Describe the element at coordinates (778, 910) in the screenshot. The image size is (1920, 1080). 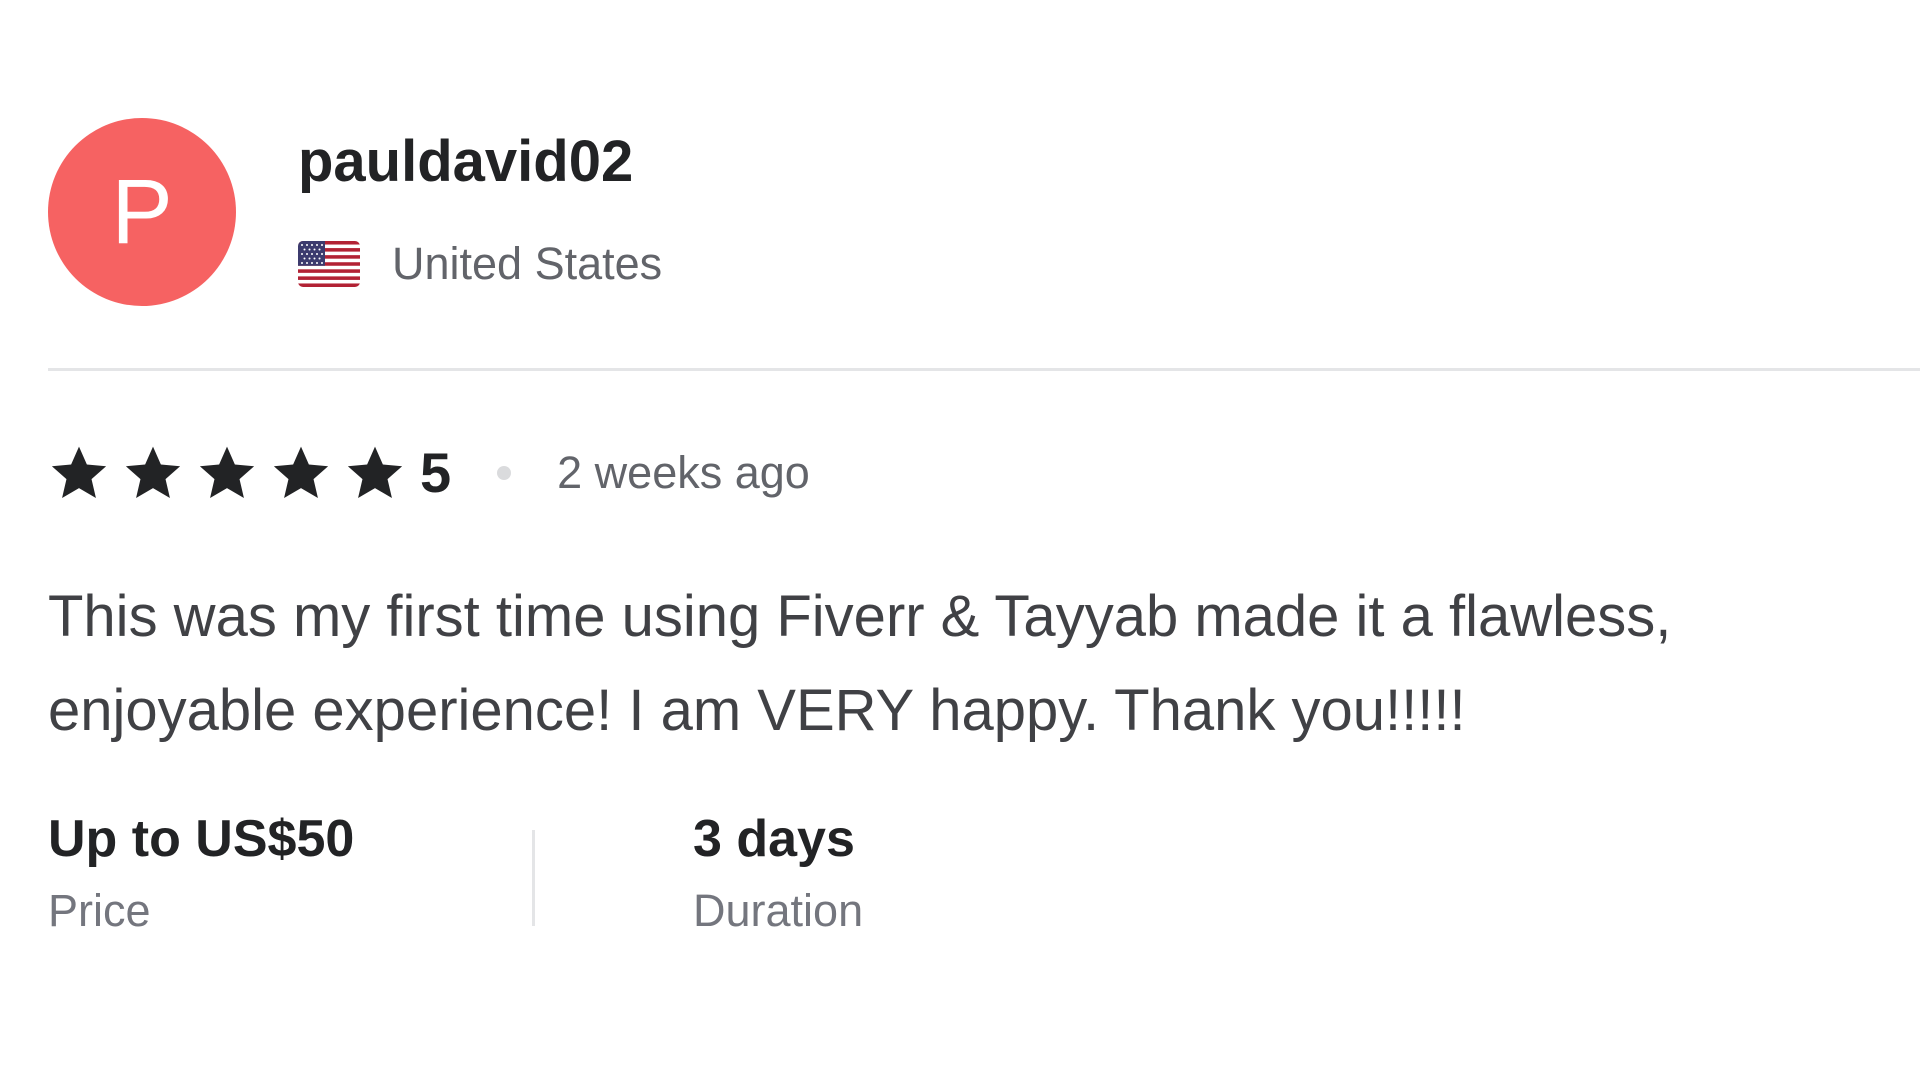
I see `duration-label: Duration` at that location.